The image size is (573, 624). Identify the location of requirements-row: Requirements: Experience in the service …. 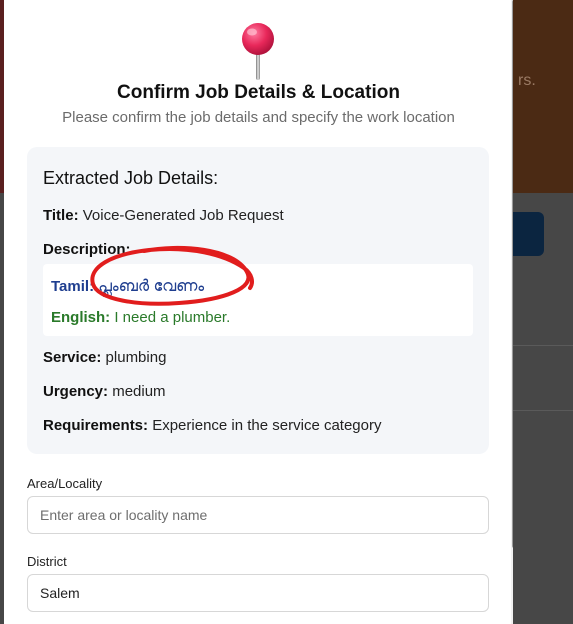
(212, 425).